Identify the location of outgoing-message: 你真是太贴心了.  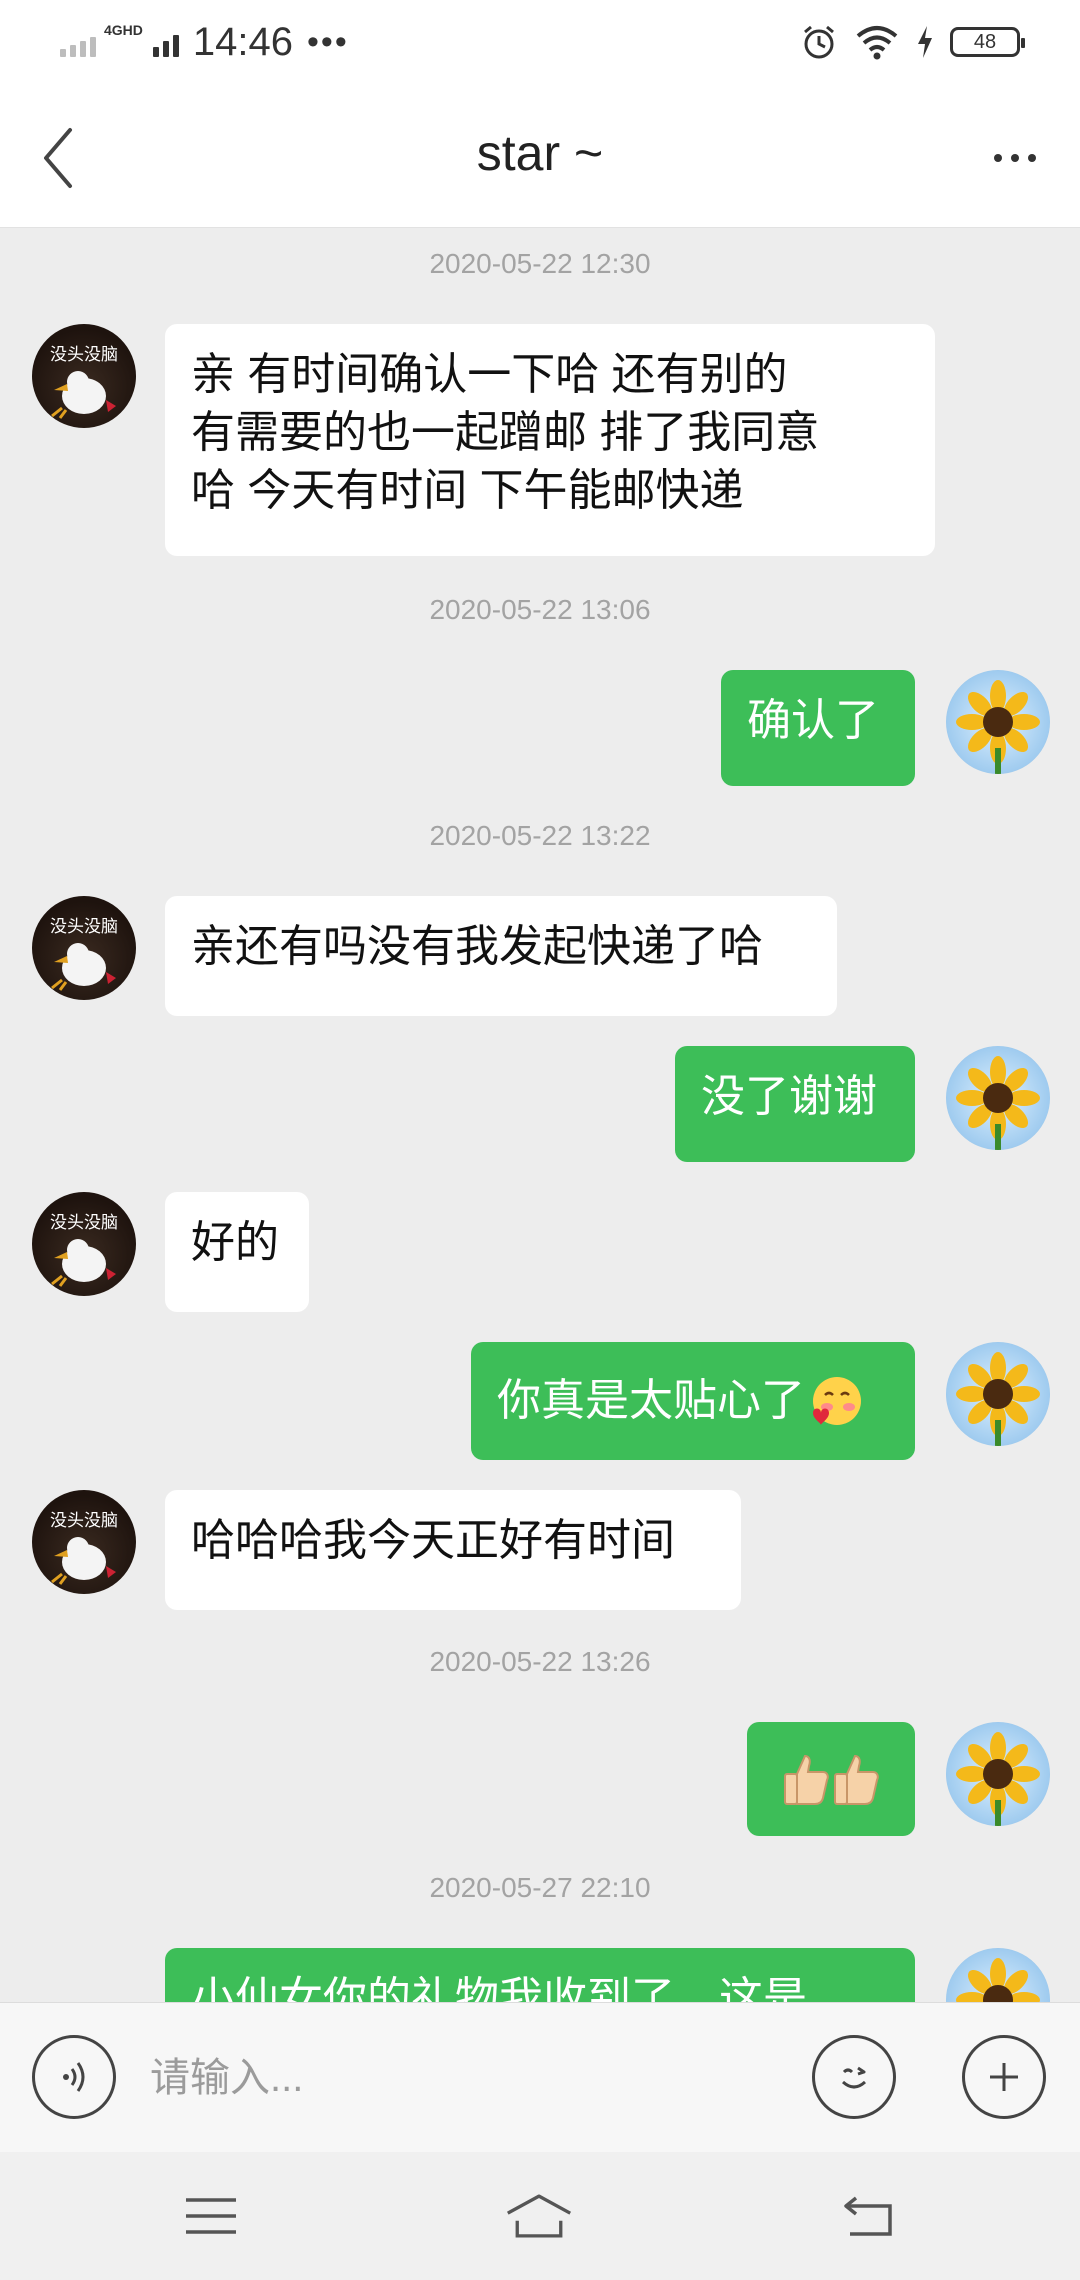
(693, 1401).